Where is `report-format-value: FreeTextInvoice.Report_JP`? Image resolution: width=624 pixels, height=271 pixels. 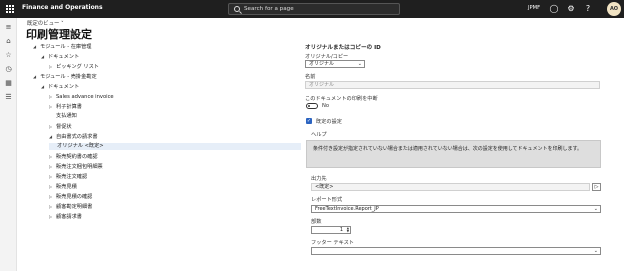
report-format-value: FreeTextInvoice.Report_JP is located at coordinates (347, 209).